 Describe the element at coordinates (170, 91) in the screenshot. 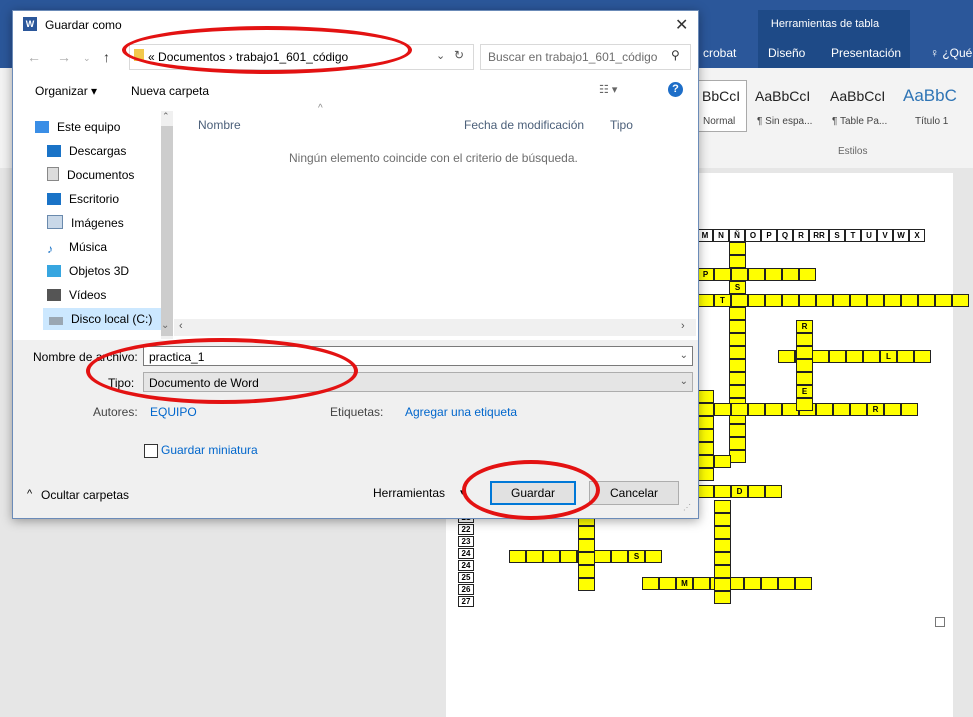

I see `new-folder-button: Nueva carpeta` at that location.